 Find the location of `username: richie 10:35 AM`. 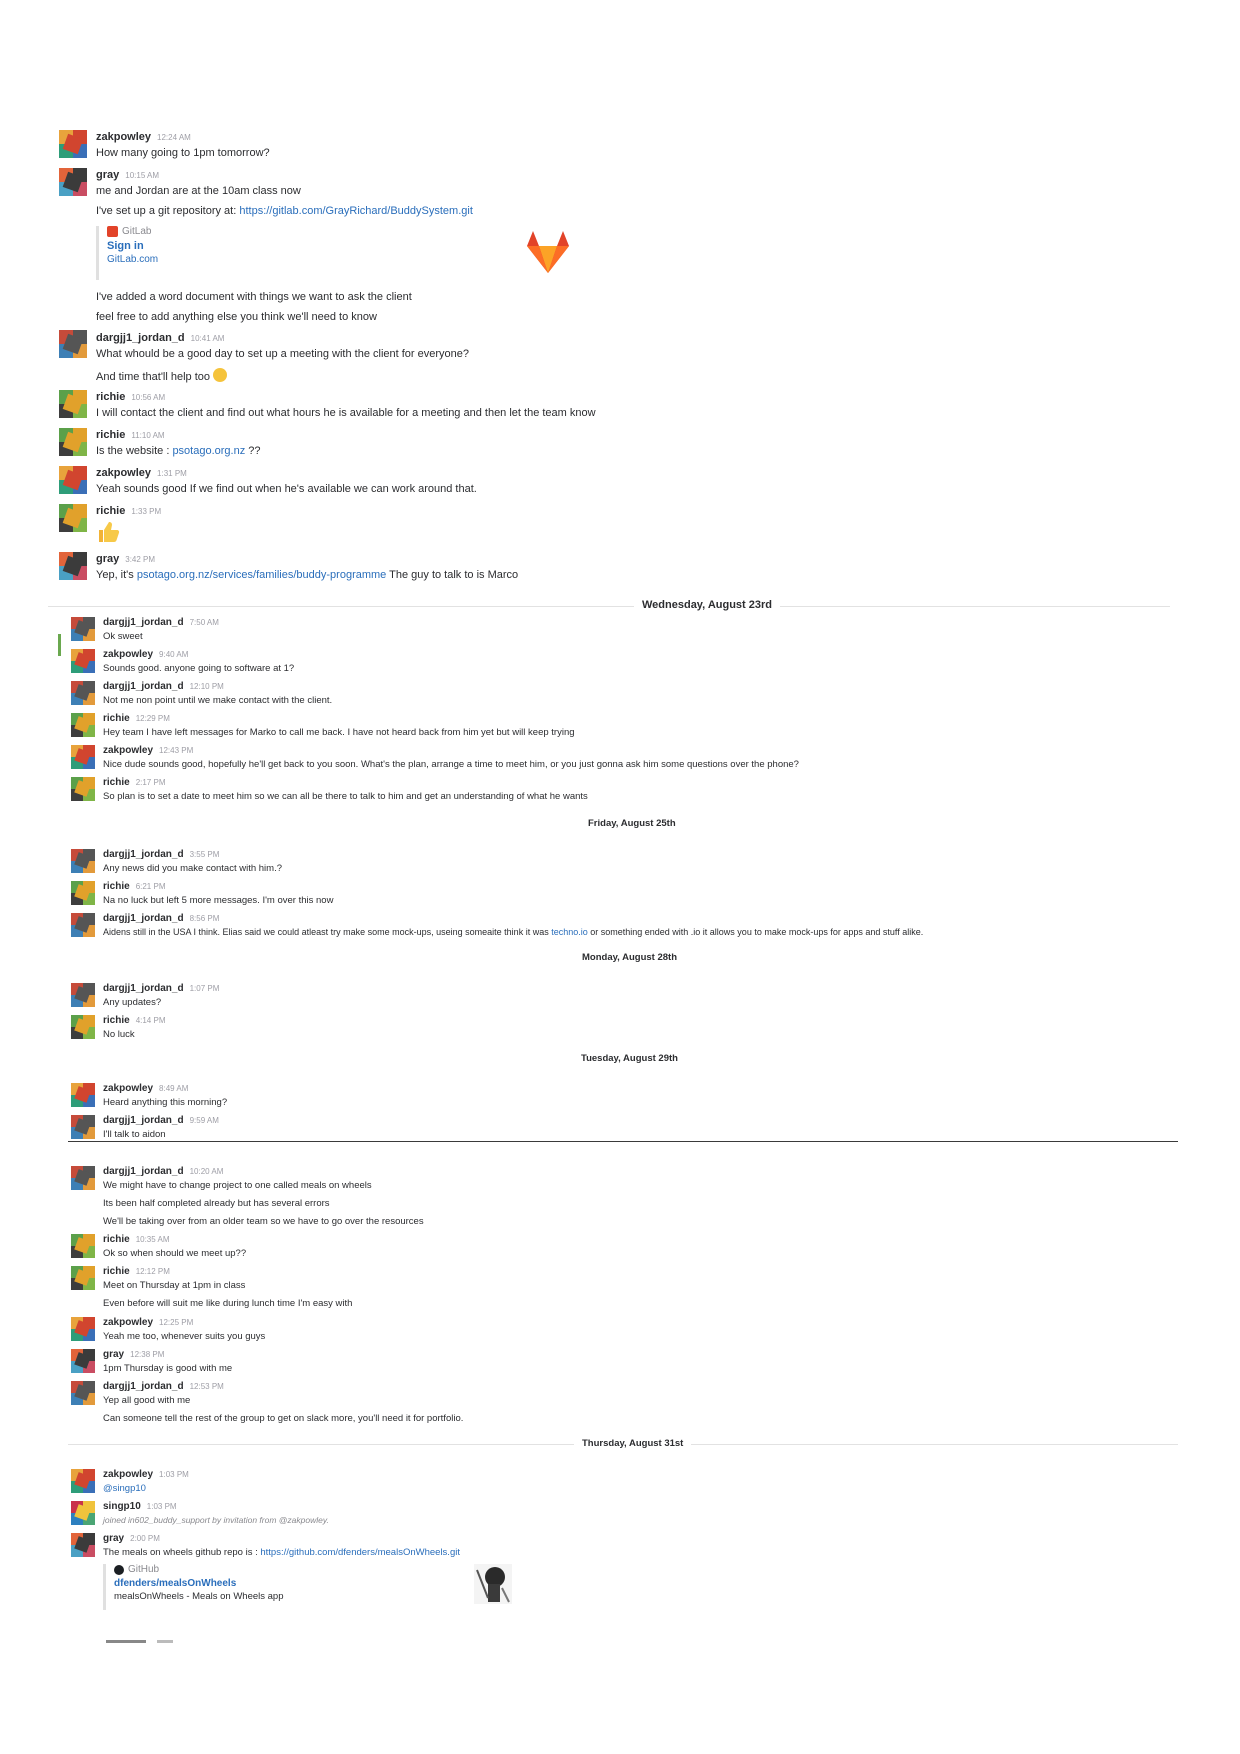

username: richie 10:35 AM is located at coordinates (136, 1239).